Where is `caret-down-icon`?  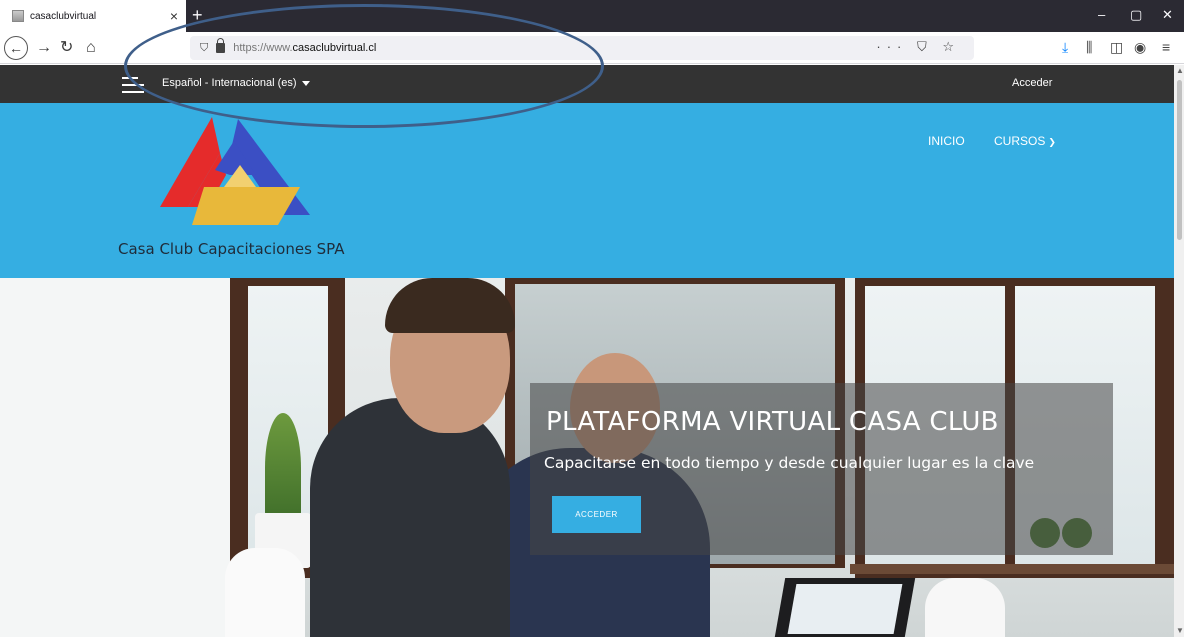
caret-down-icon is located at coordinates (305, 83).